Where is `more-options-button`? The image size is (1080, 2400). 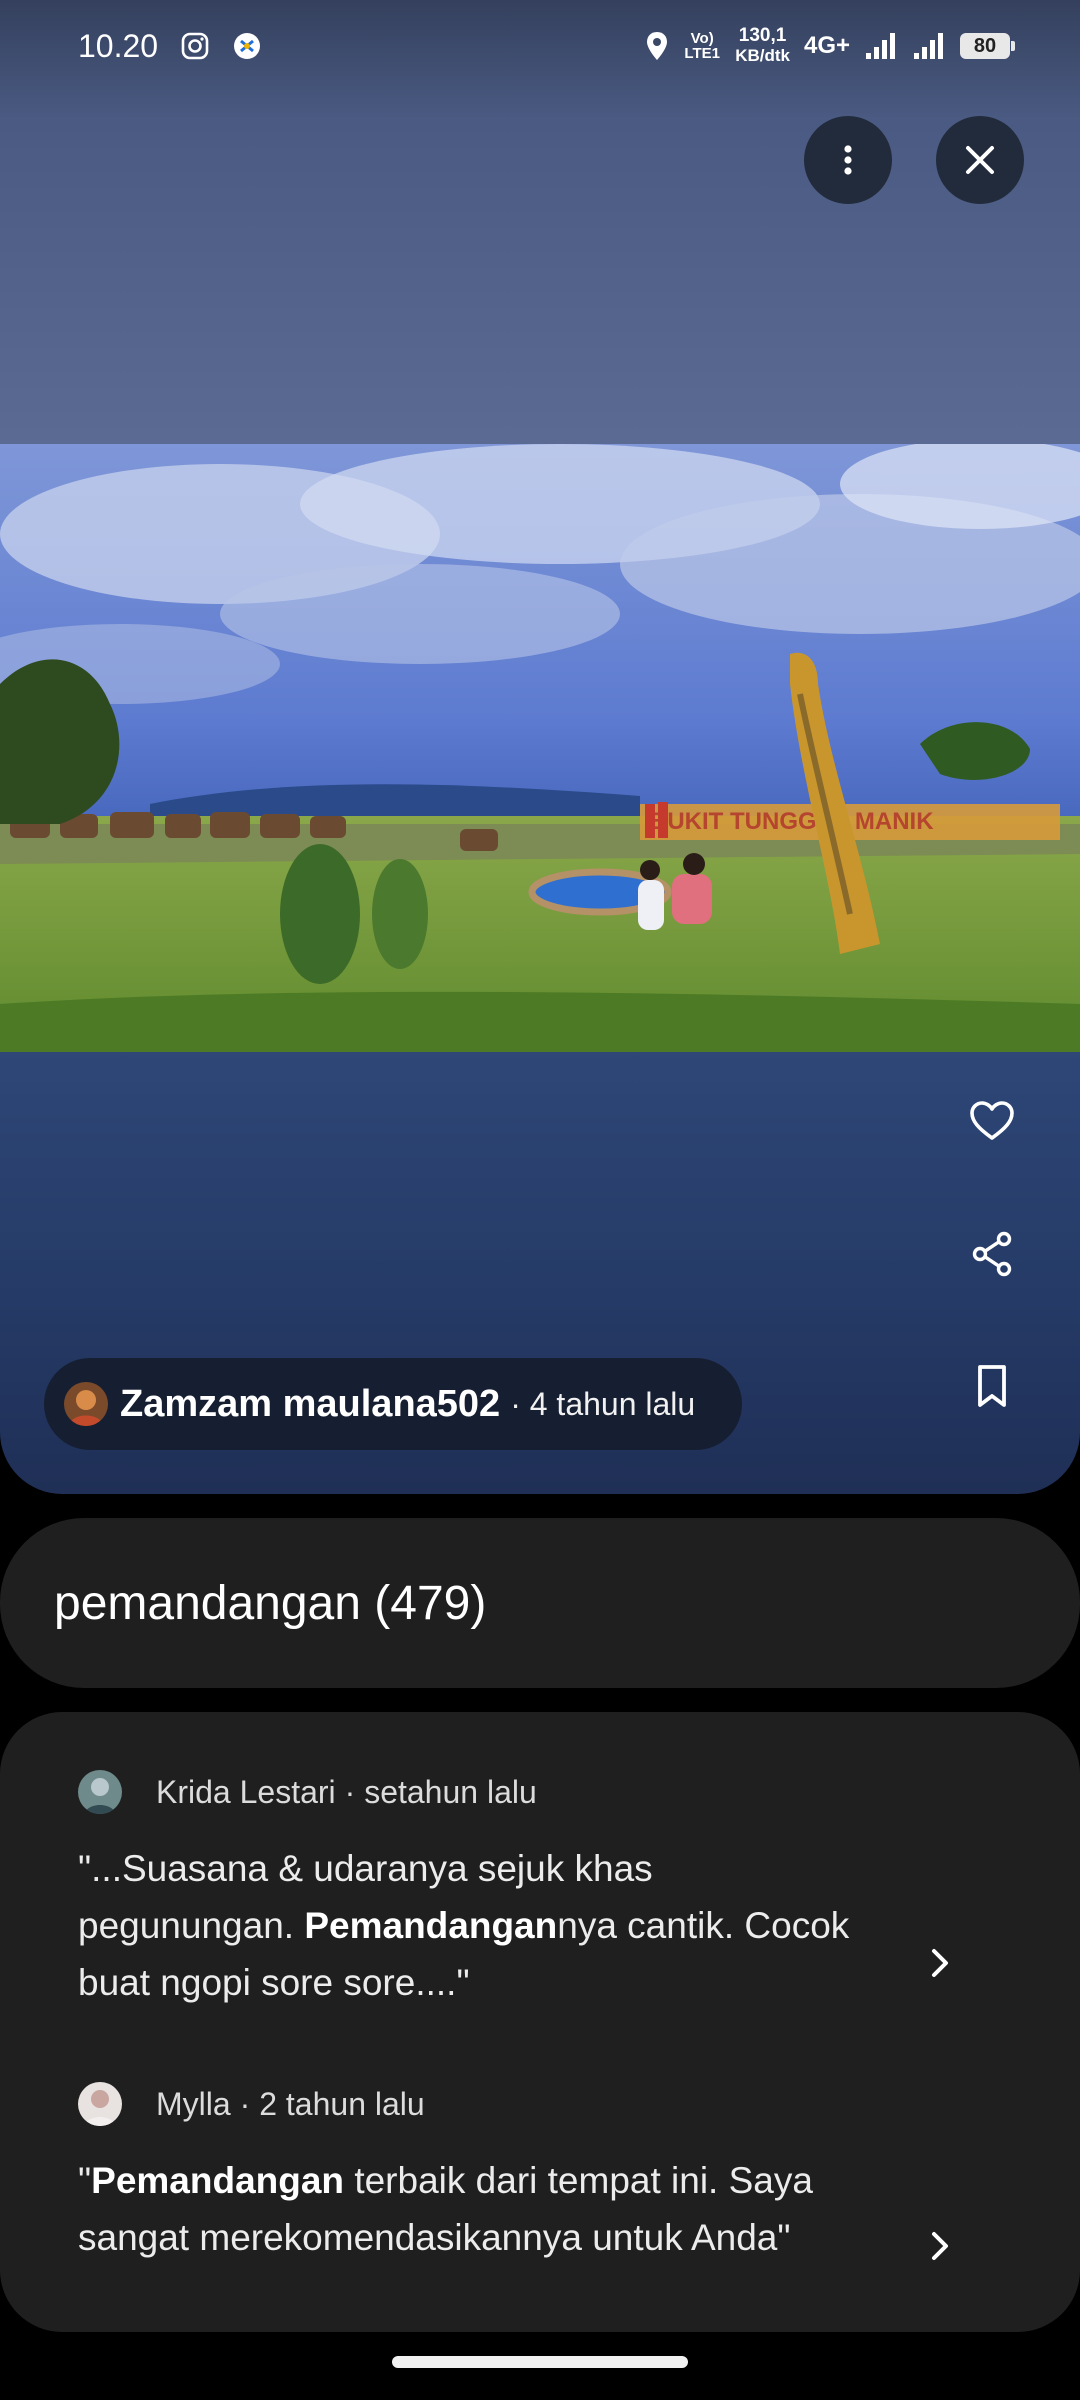 more-options-button is located at coordinates (848, 160).